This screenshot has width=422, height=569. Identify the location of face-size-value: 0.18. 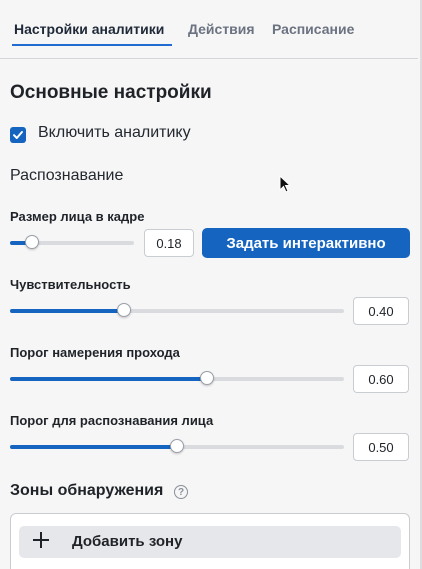
(169, 243).